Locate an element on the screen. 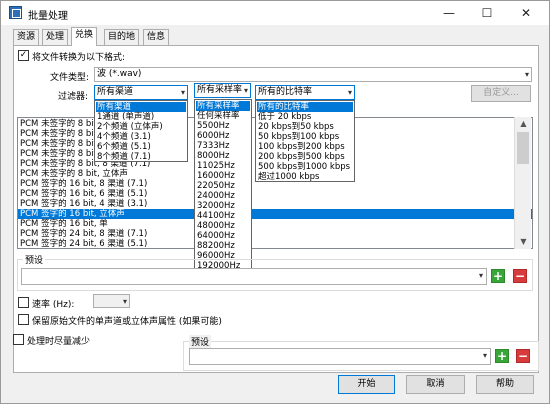 The height and width of the screenshot is (404, 550). sample-rate-filter-value: 所有采样率 is located at coordinates (220, 90).